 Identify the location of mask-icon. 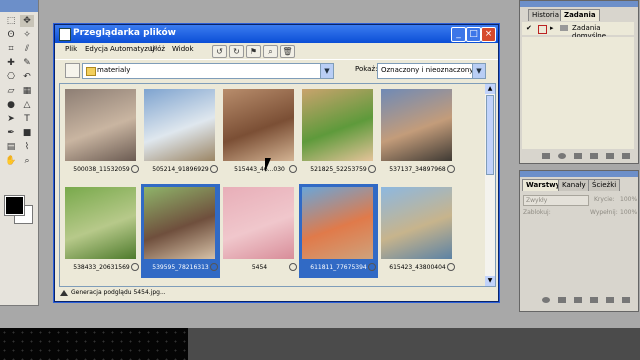
(578, 300).